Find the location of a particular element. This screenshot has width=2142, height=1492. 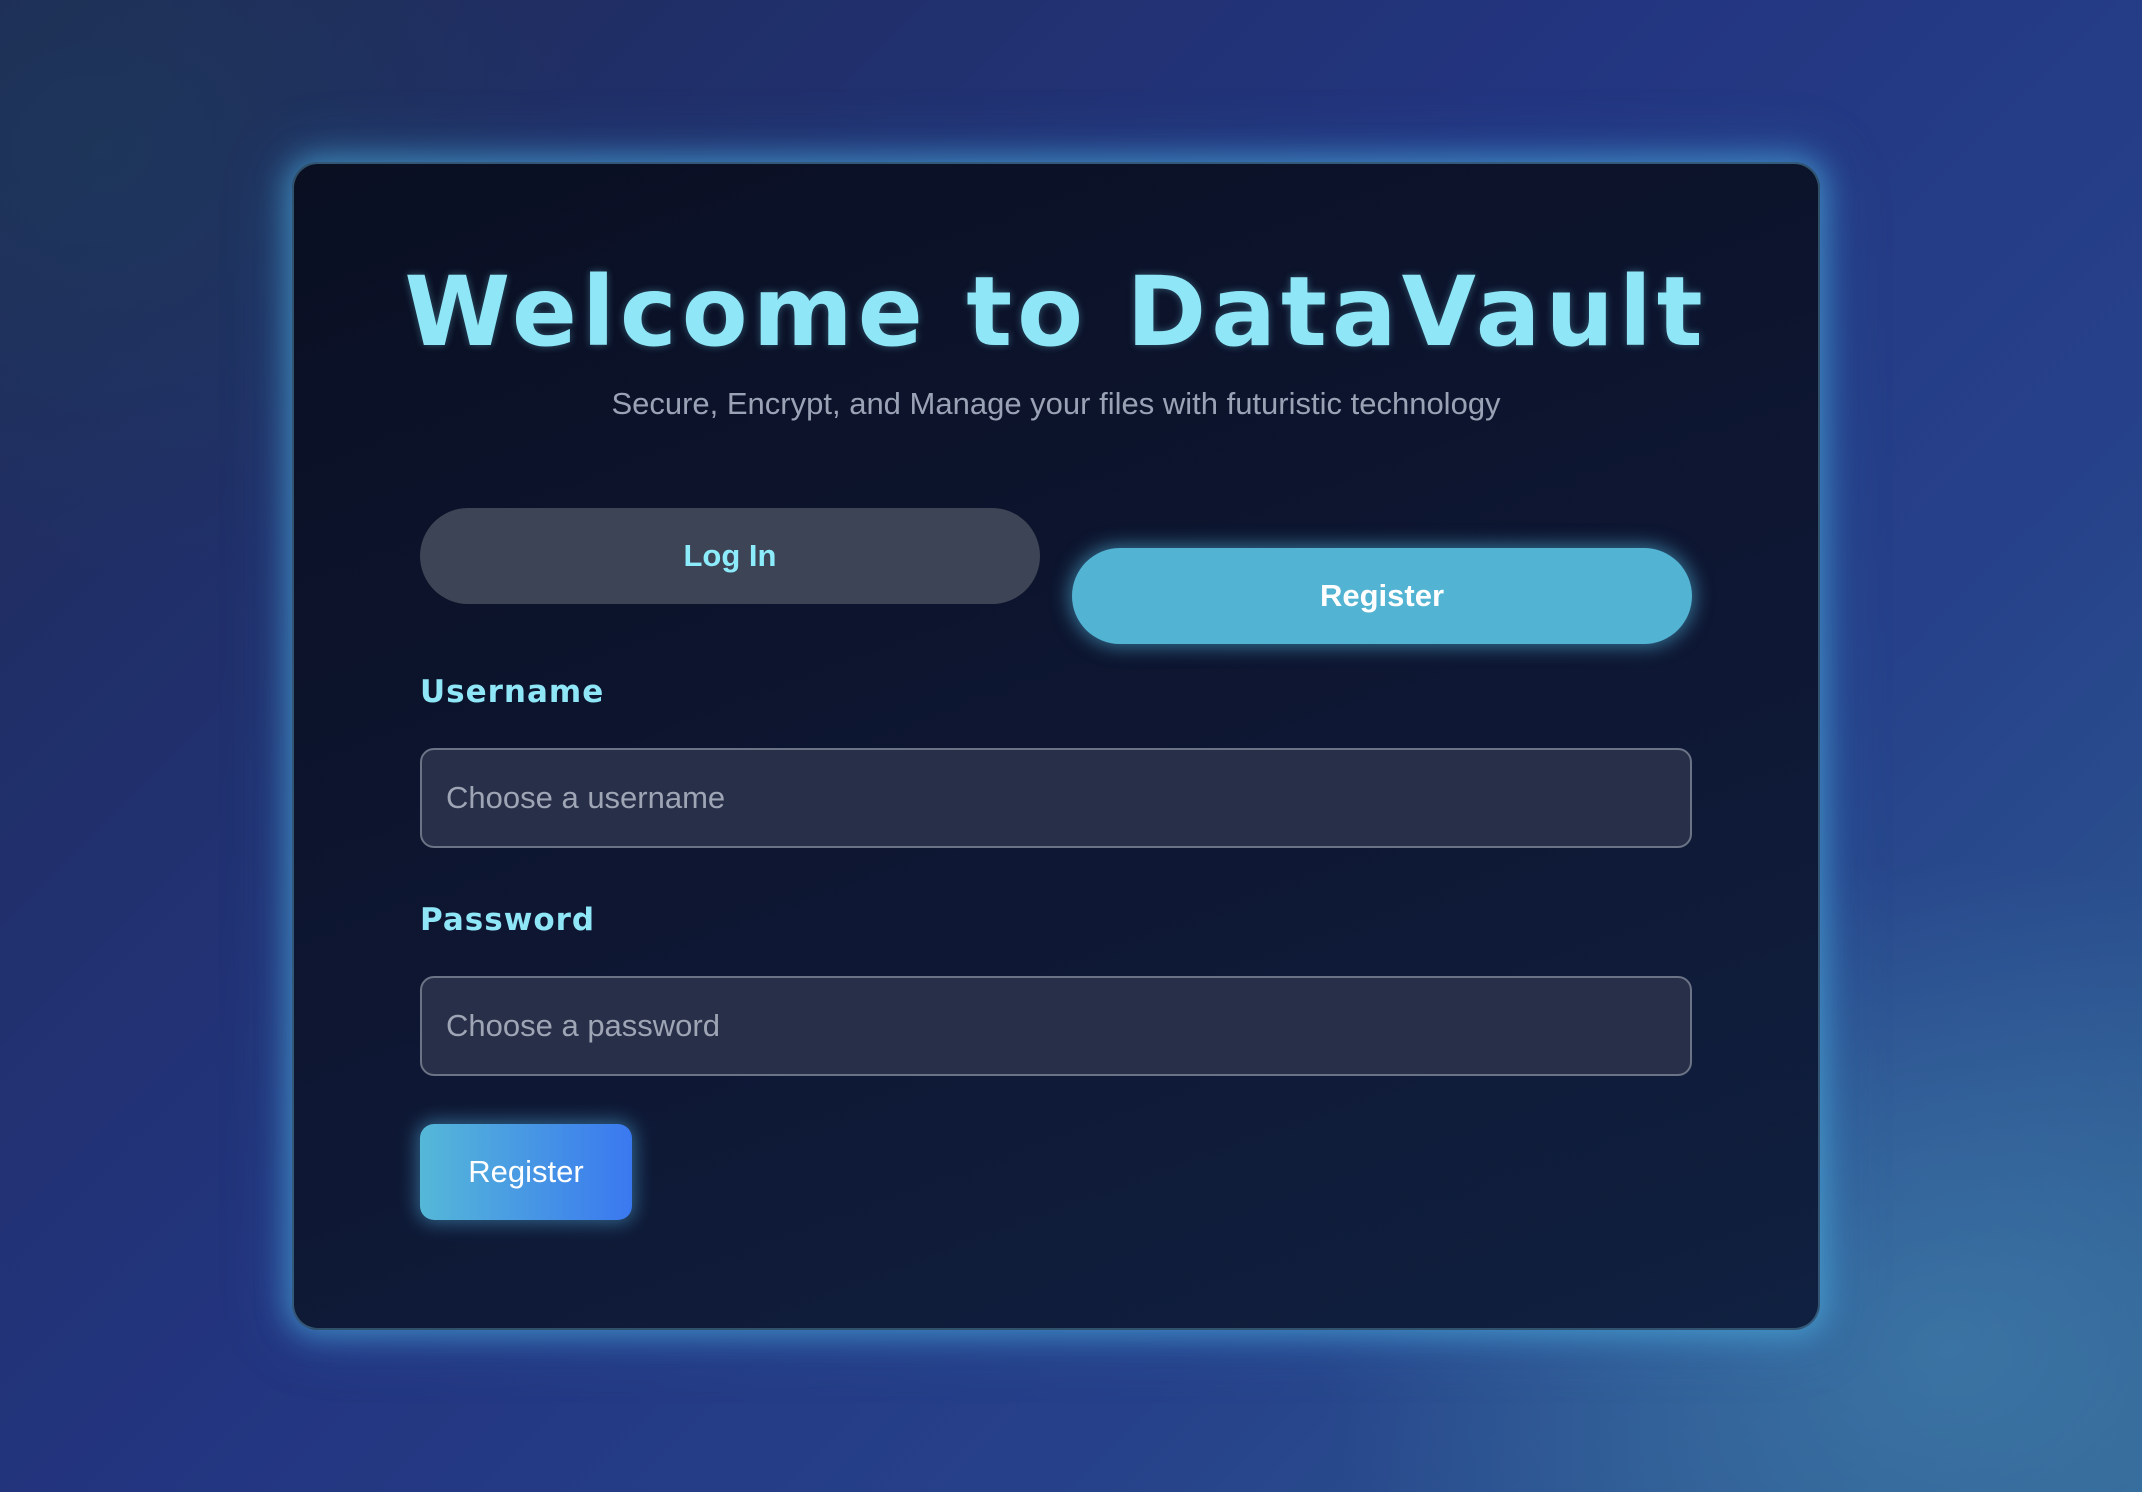

register-submit-button: Register is located at coordinates (526, 1172).